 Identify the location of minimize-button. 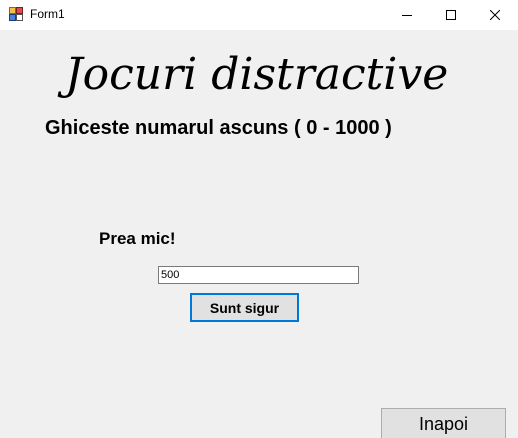
(407, 15).